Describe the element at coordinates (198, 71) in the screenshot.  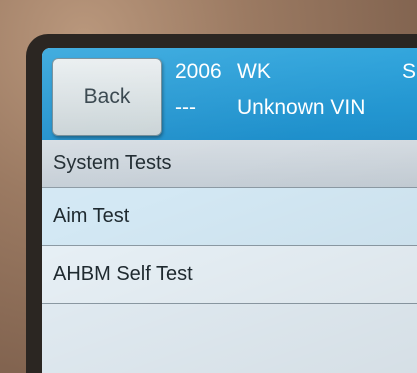
I see `vehicle-year: 2006` at that location.